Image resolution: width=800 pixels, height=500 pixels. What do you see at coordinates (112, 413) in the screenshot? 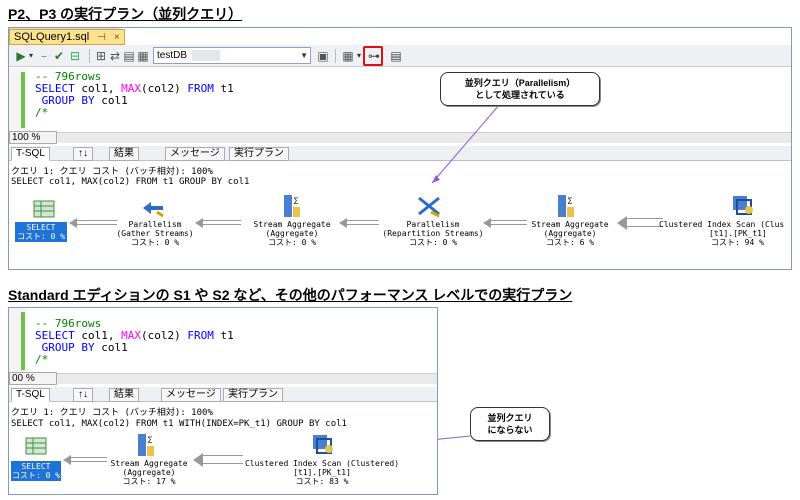
I see `query-cost-header: クエリ 1: クエリ コスト (バッチ相対): 100%` at bounding box center [112, 413].